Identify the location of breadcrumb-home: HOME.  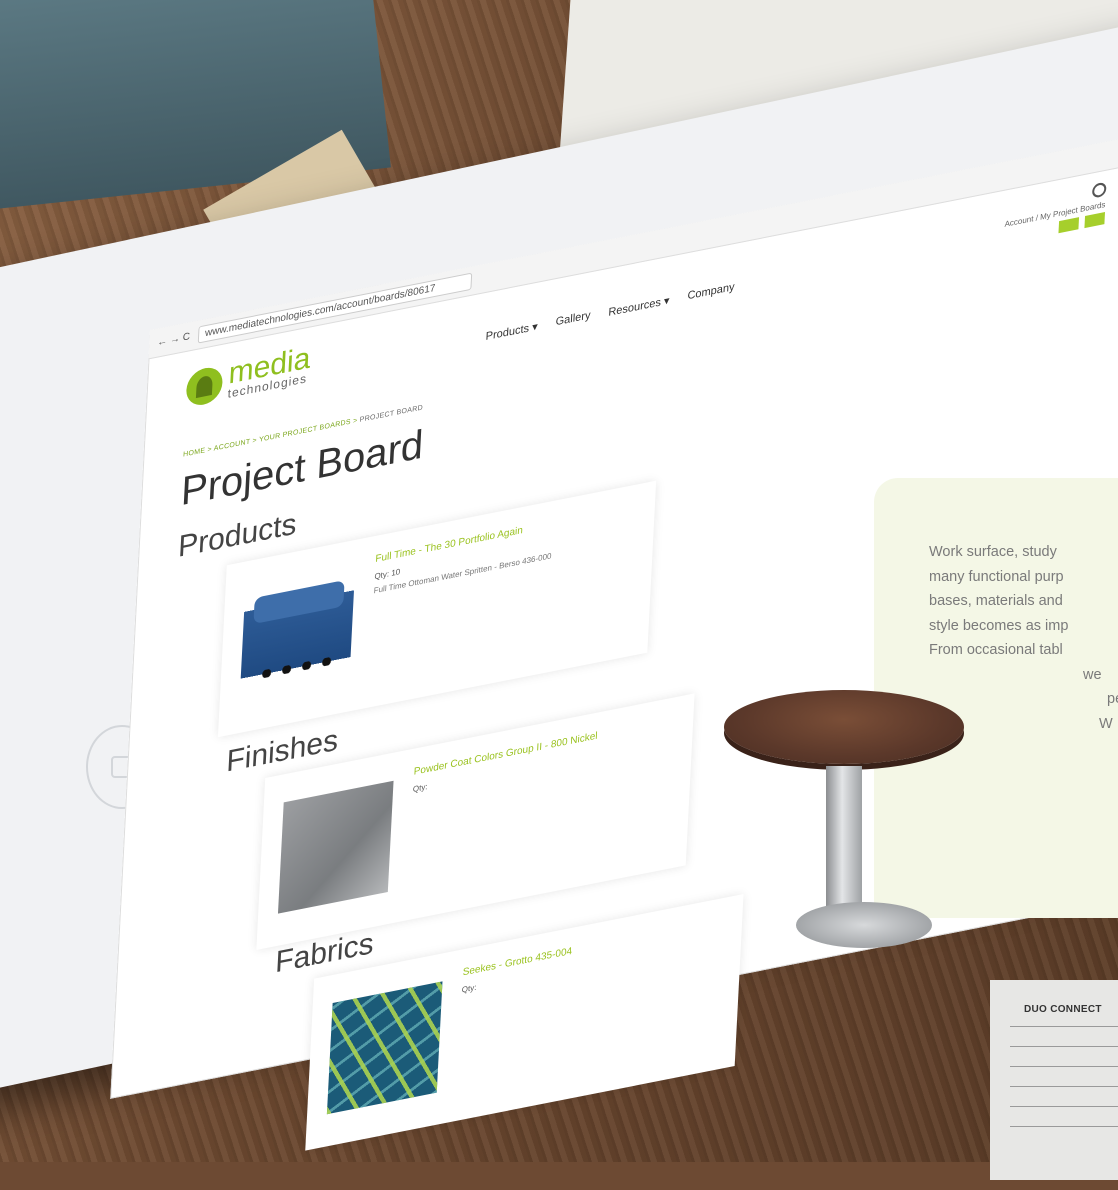
(194, 452).